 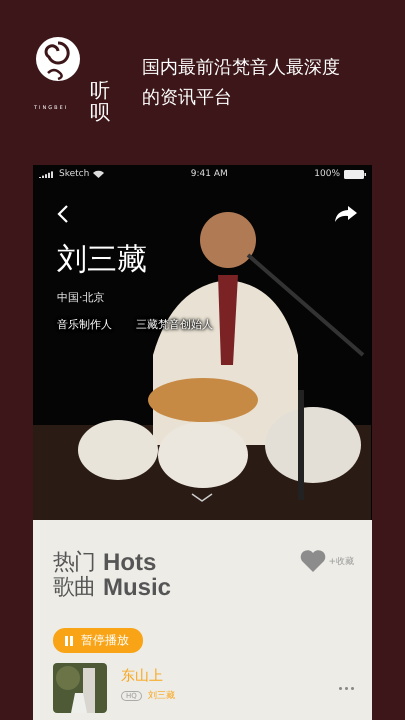 What do you see at coordinates (137, 575) in the screenshot?
I see `section-title-english: Hots Music` at bounding box center [137, 575].